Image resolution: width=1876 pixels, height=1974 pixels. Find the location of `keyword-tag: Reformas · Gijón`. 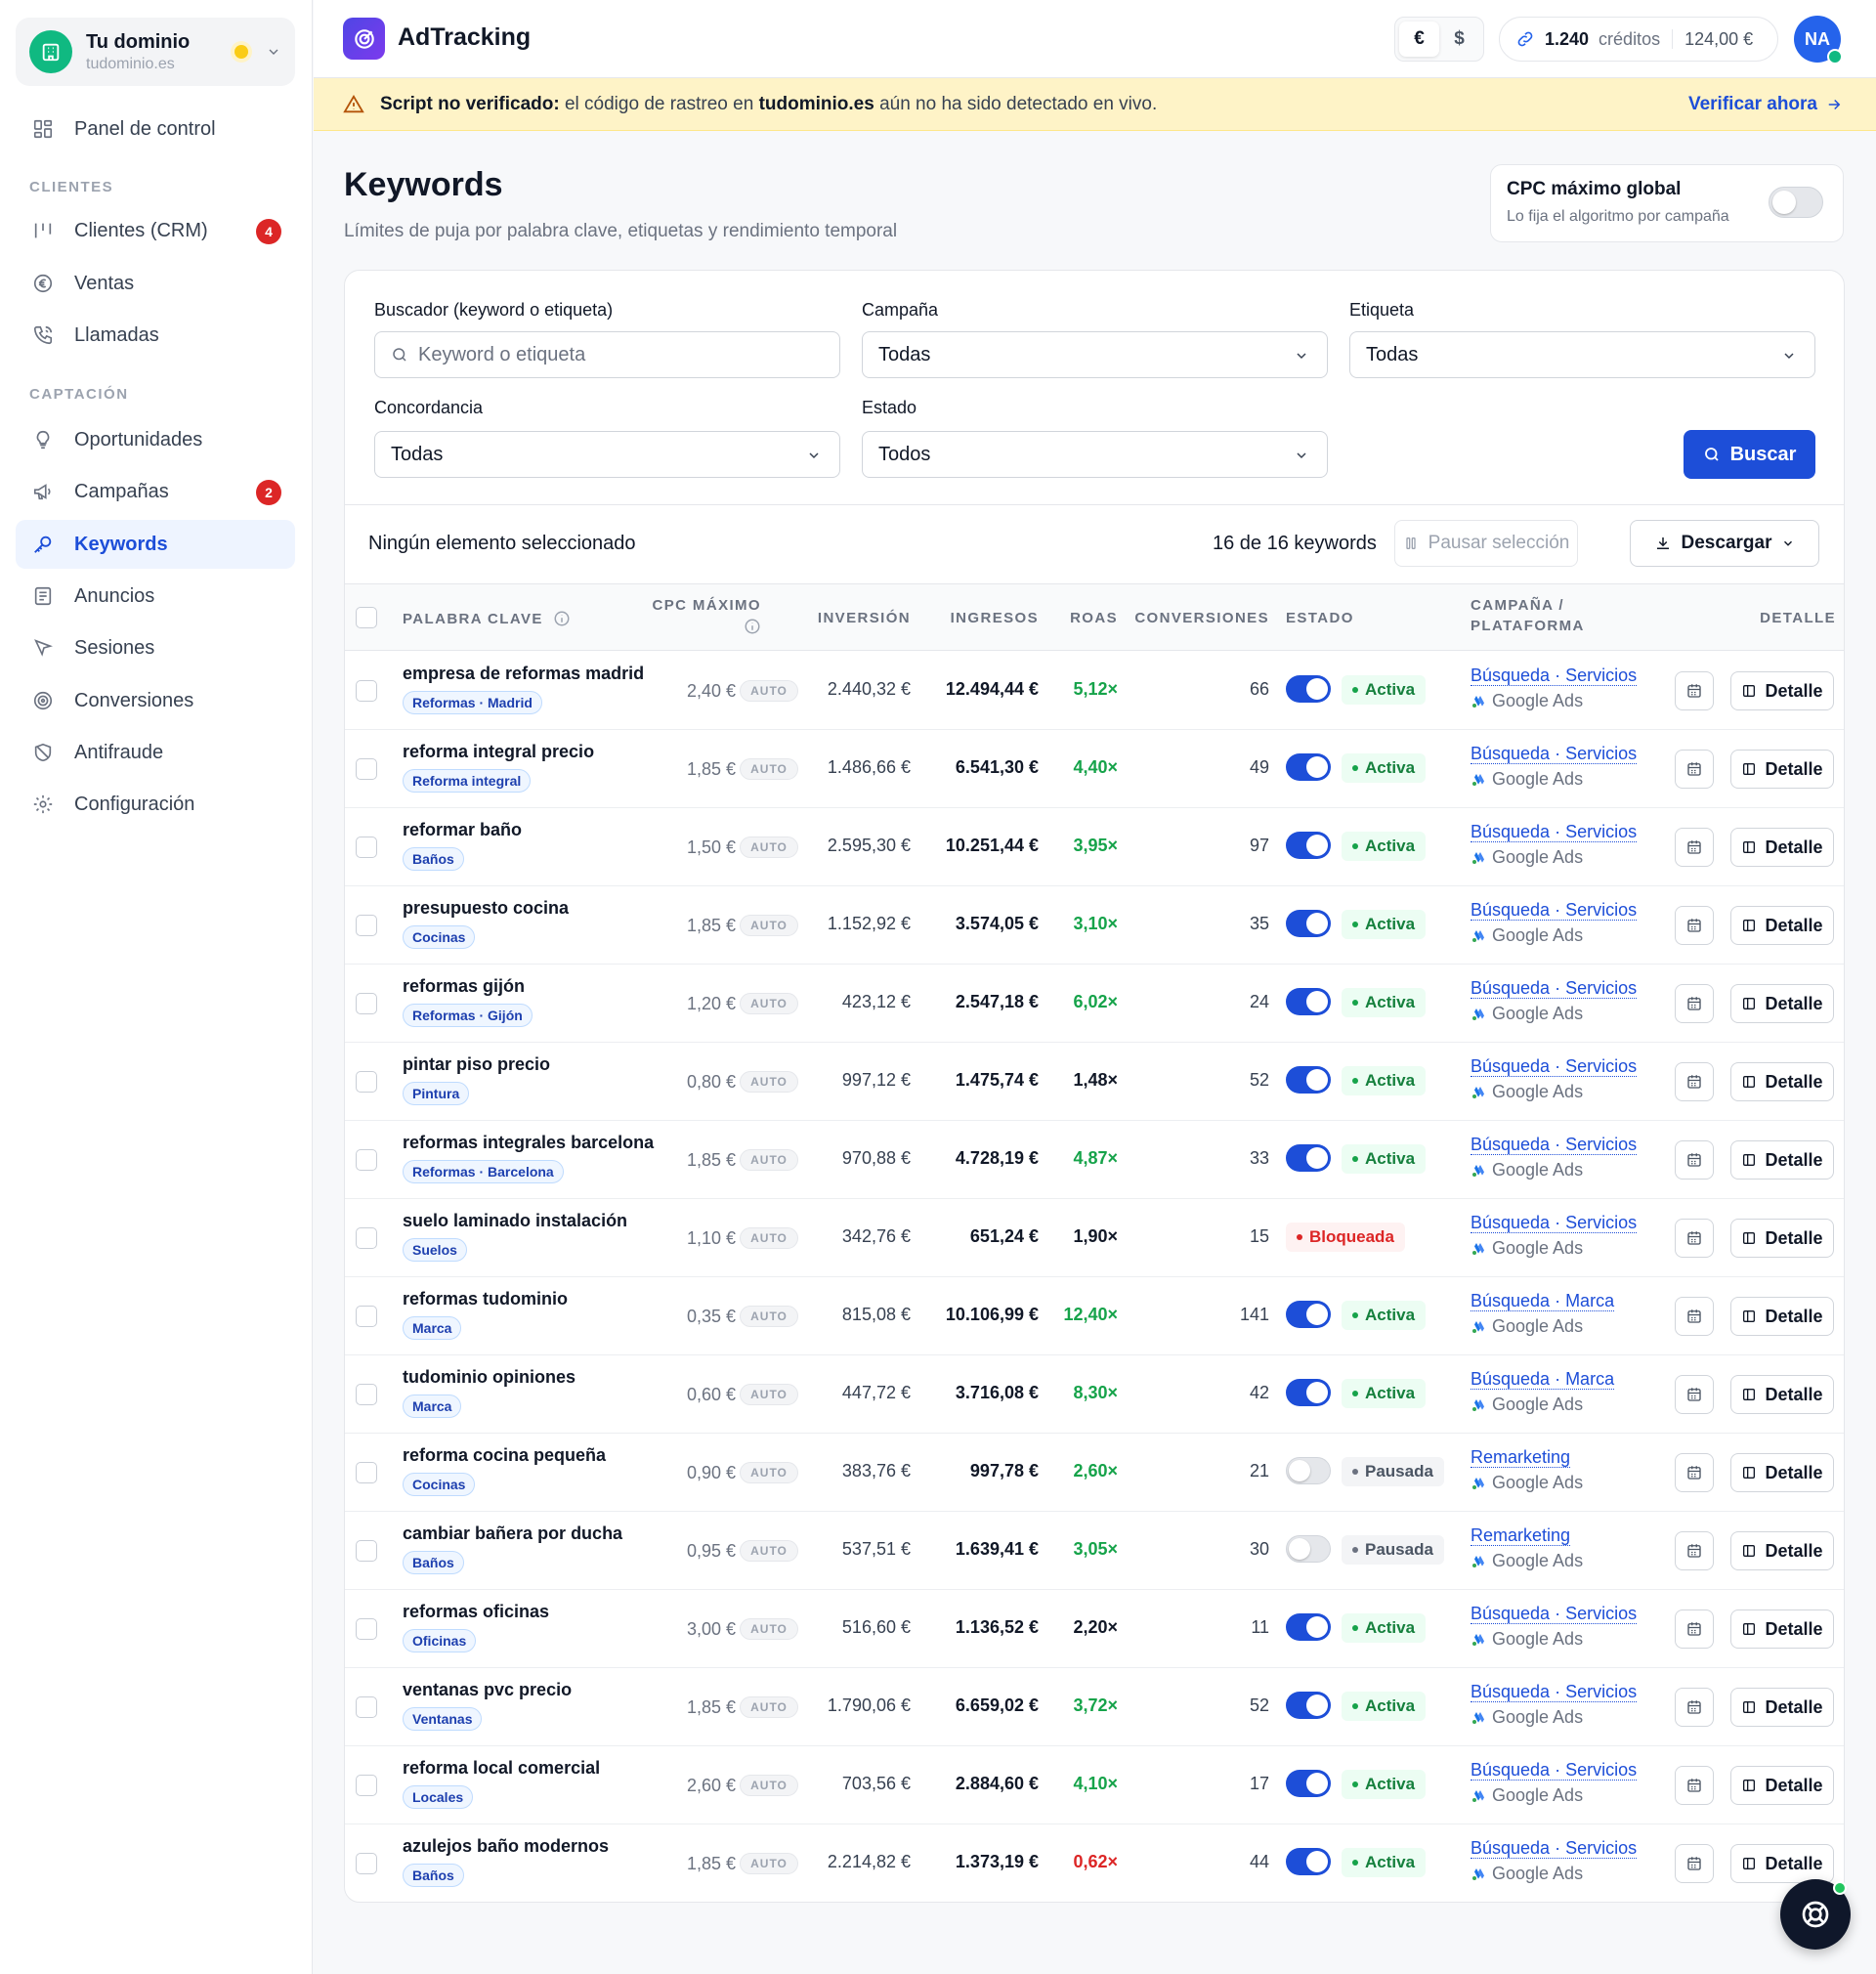

keyword-tag: Reformas · Gijón is located at coordinates (468, 1015).